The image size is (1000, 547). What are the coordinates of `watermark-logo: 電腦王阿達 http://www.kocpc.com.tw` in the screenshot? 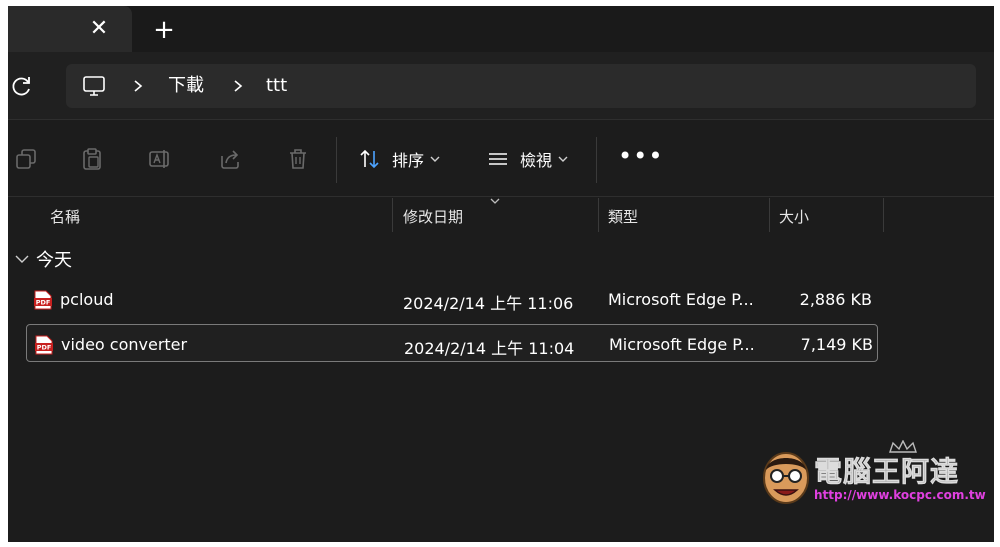 It's located at (875, 477).